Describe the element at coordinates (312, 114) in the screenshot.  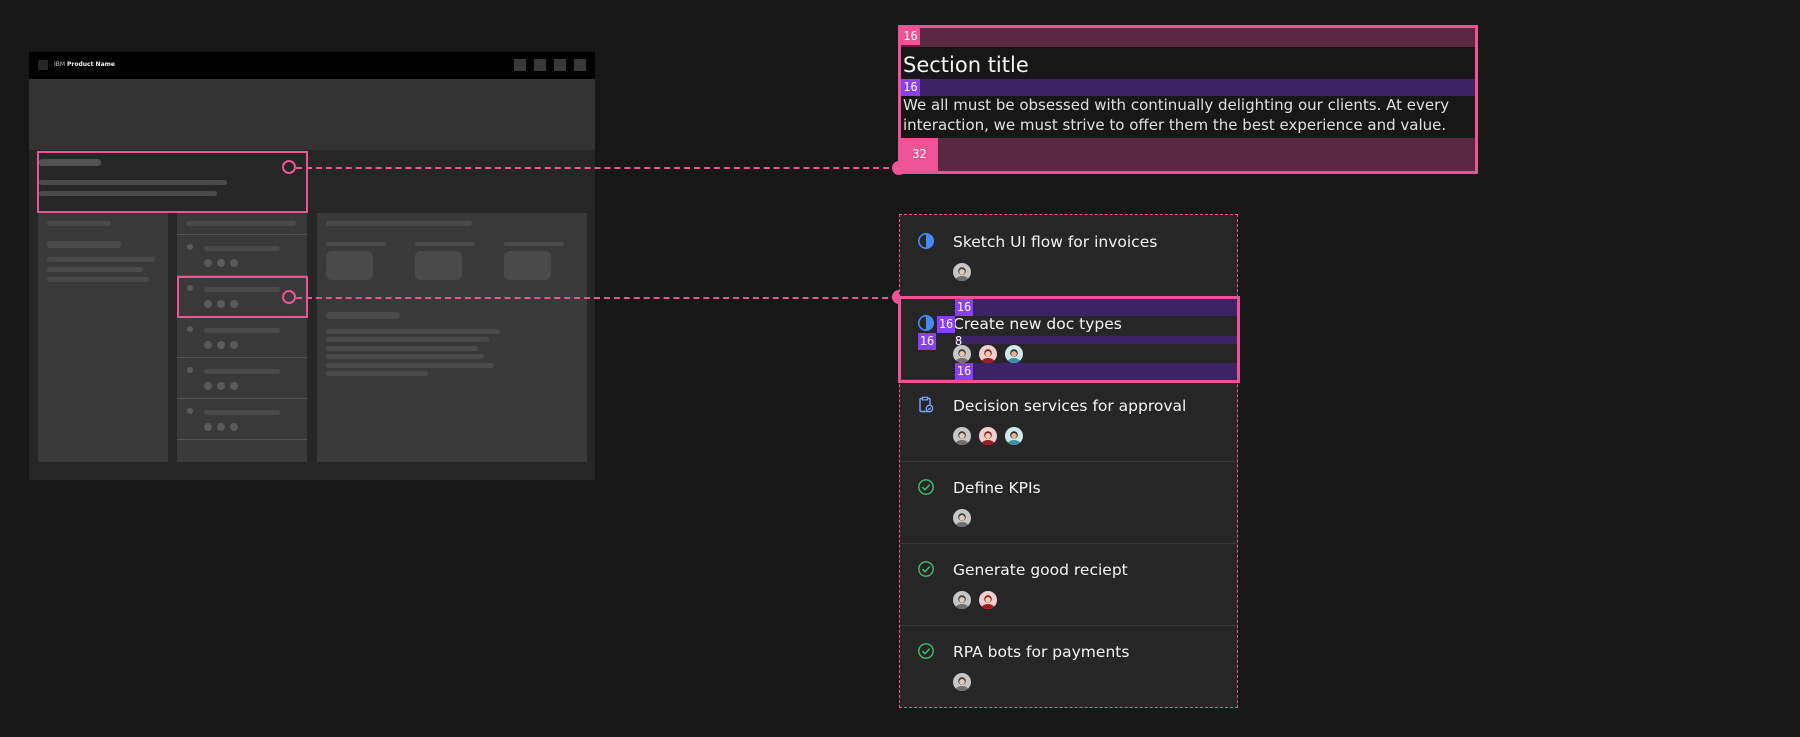
I see `thumbnail-banner` at that location.